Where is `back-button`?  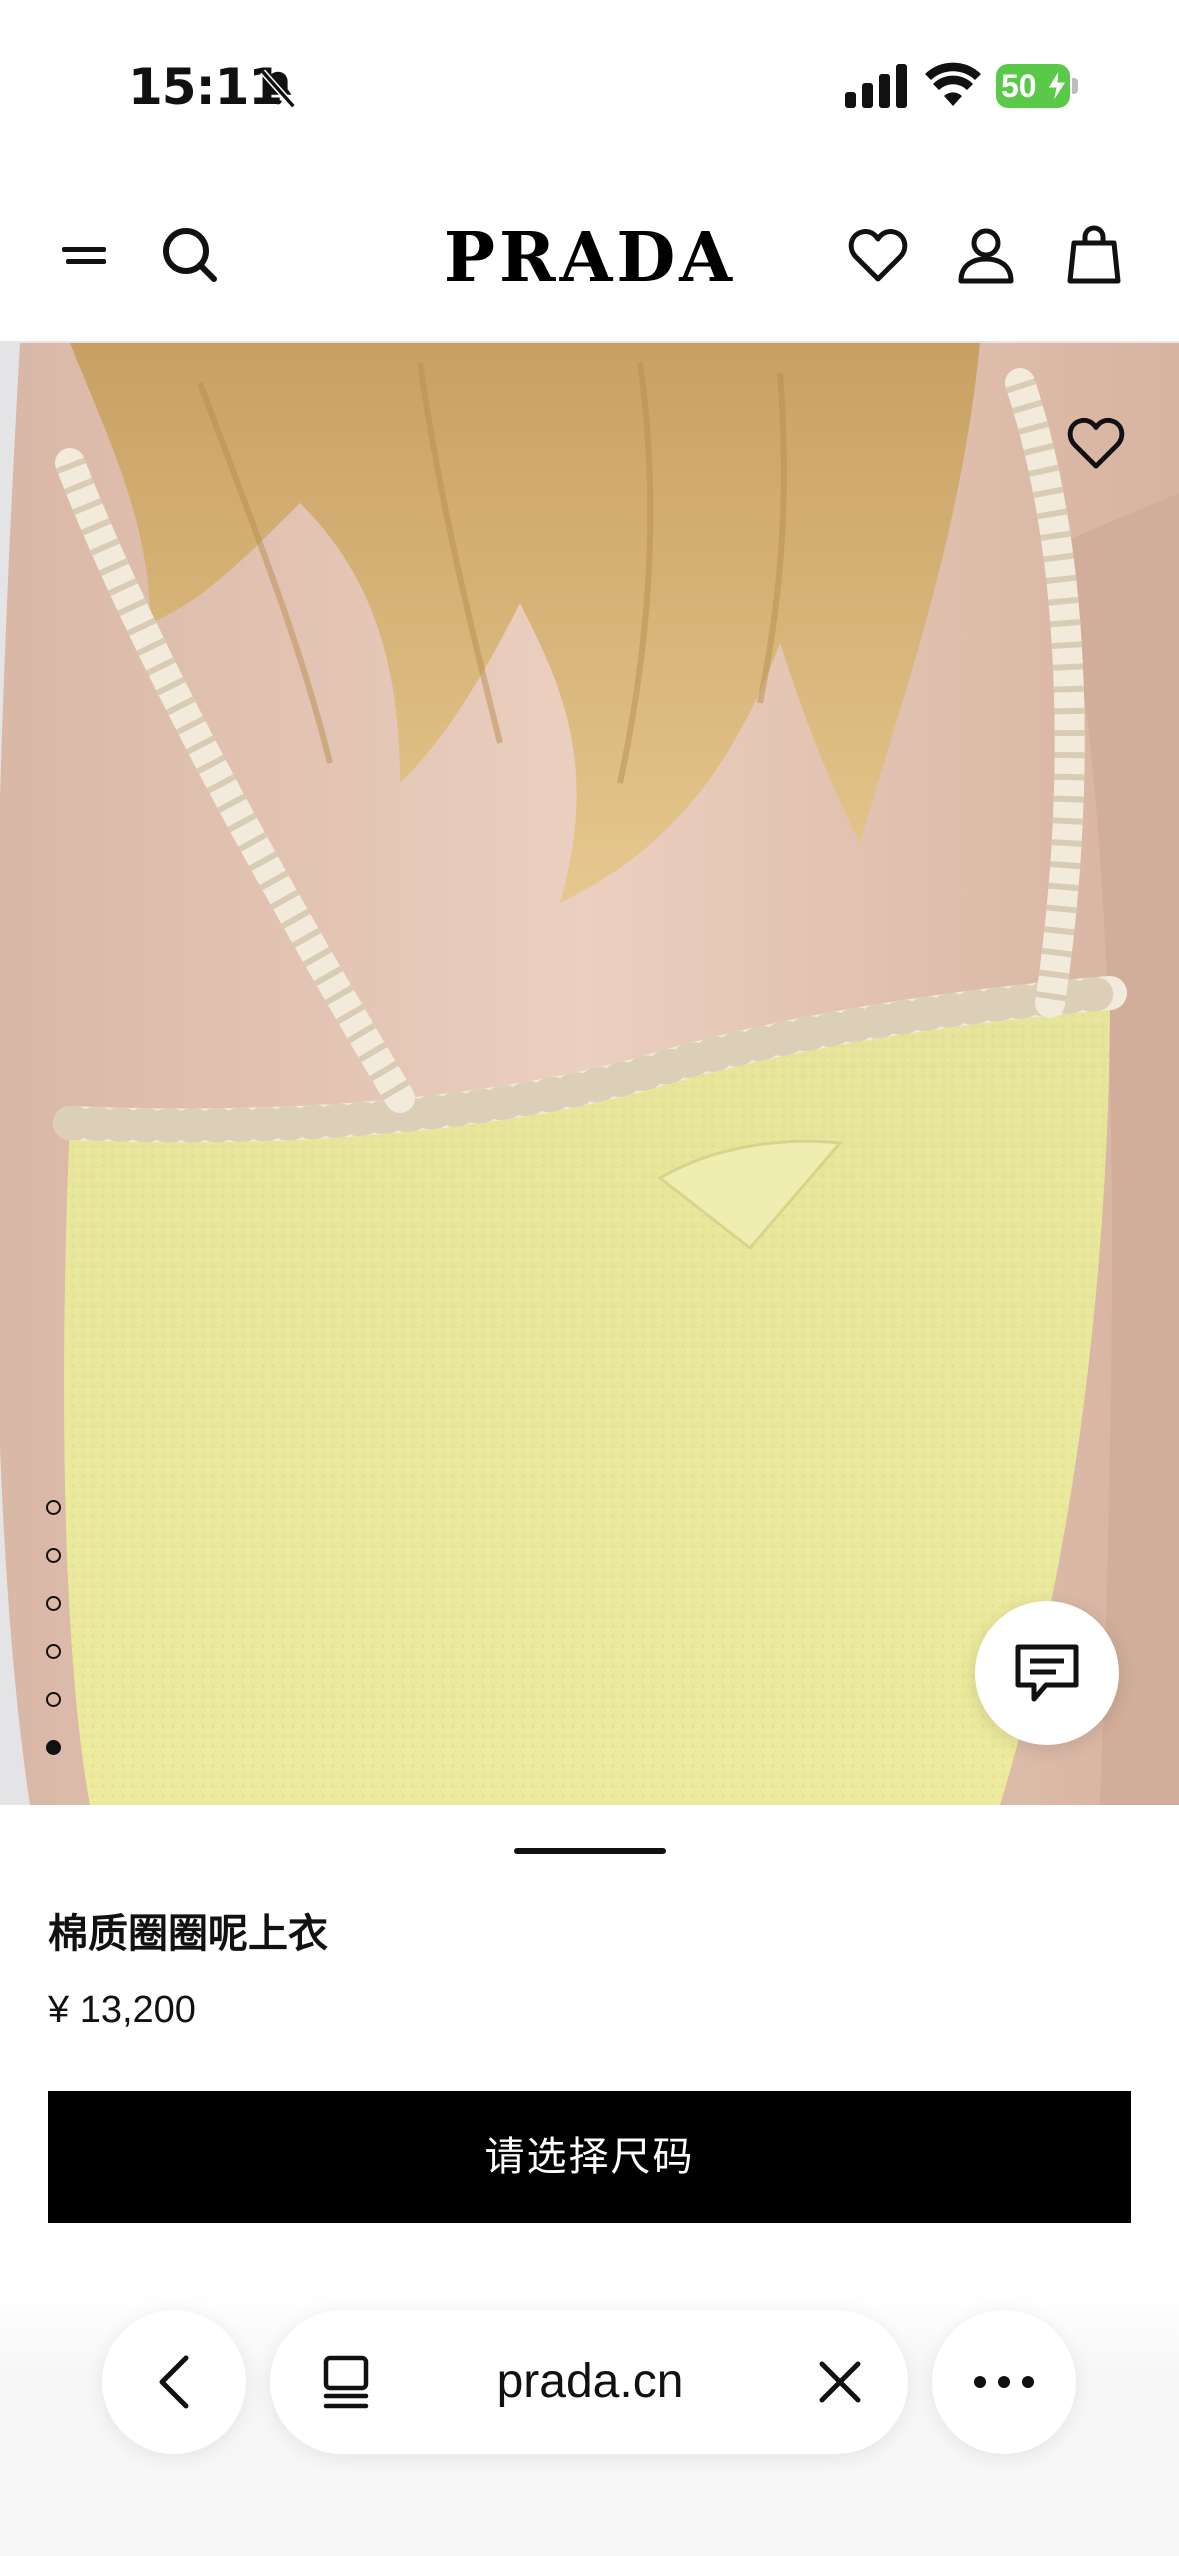
back-button is located at coordinates (174, 2382).